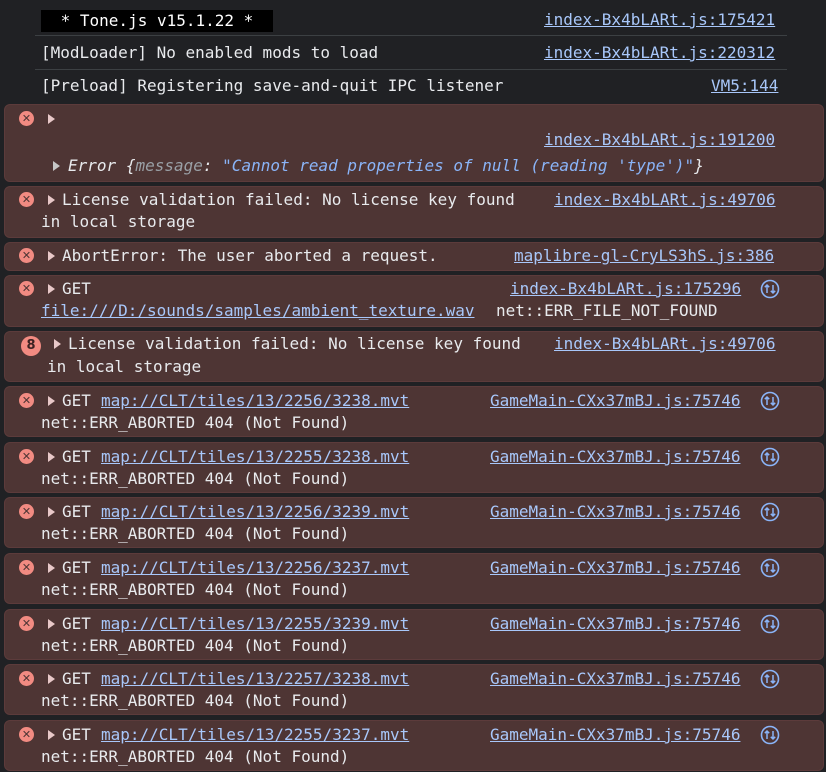 The height and width of the screenshot is (772, 826). Describe the element at coordinates (255, 679) in the screenshot. I see `request-url-link: map://CLT/tiles/13/2257/3238.mvt` at that location.